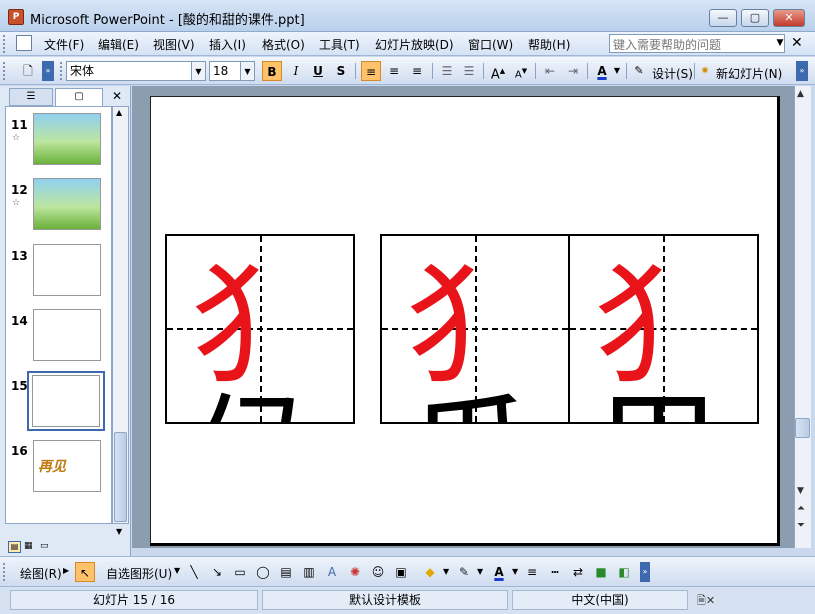 Image resolution: width=815 pixels, height=614 pixels. I want to click on arrow-icon: ↘, so click(217, 572).